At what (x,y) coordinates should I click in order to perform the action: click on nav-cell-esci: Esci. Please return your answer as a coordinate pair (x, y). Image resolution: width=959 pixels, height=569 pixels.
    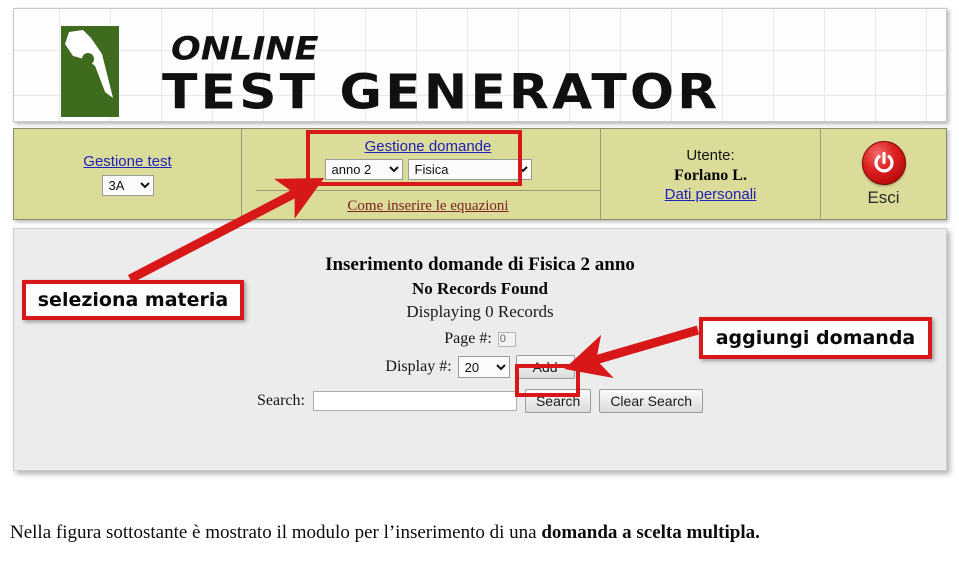
    Looking at the image, I should click on (883, 174).